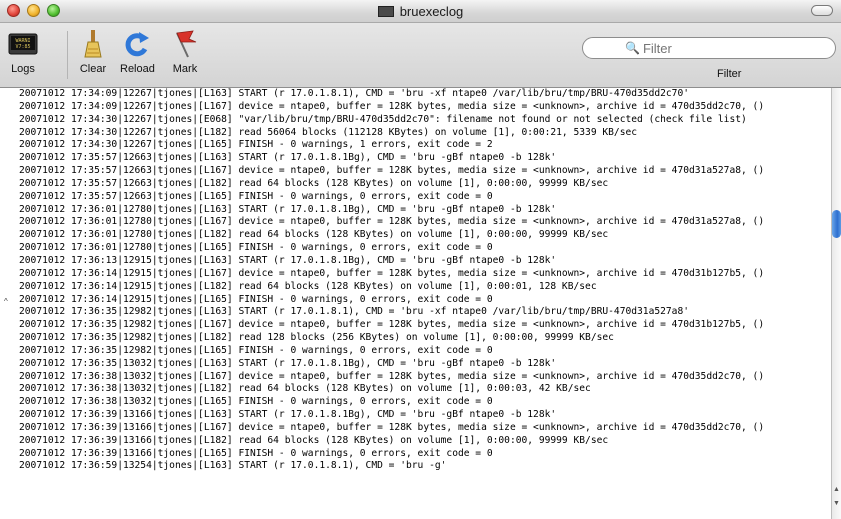 The width and height of the screenshot is (841, 519). Describe the element at coordinates (836, 503) in the screenshot. I see `scroll-down-arrow-icon: ▼` at that location.